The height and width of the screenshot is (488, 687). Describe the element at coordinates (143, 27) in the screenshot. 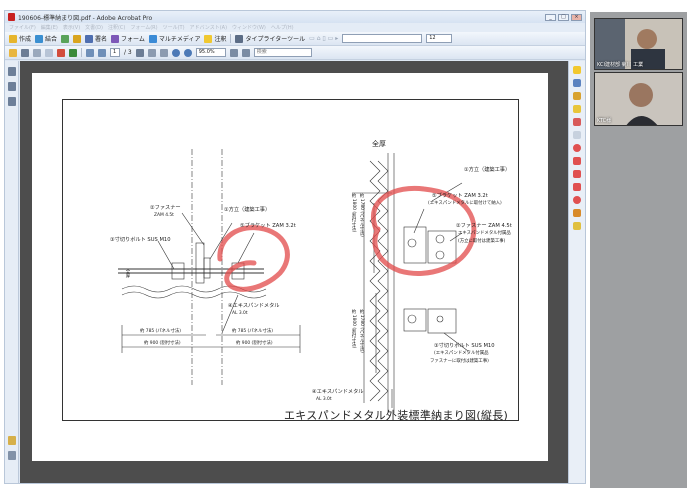

I see `menu-forms: フォーム(R)` at that location.